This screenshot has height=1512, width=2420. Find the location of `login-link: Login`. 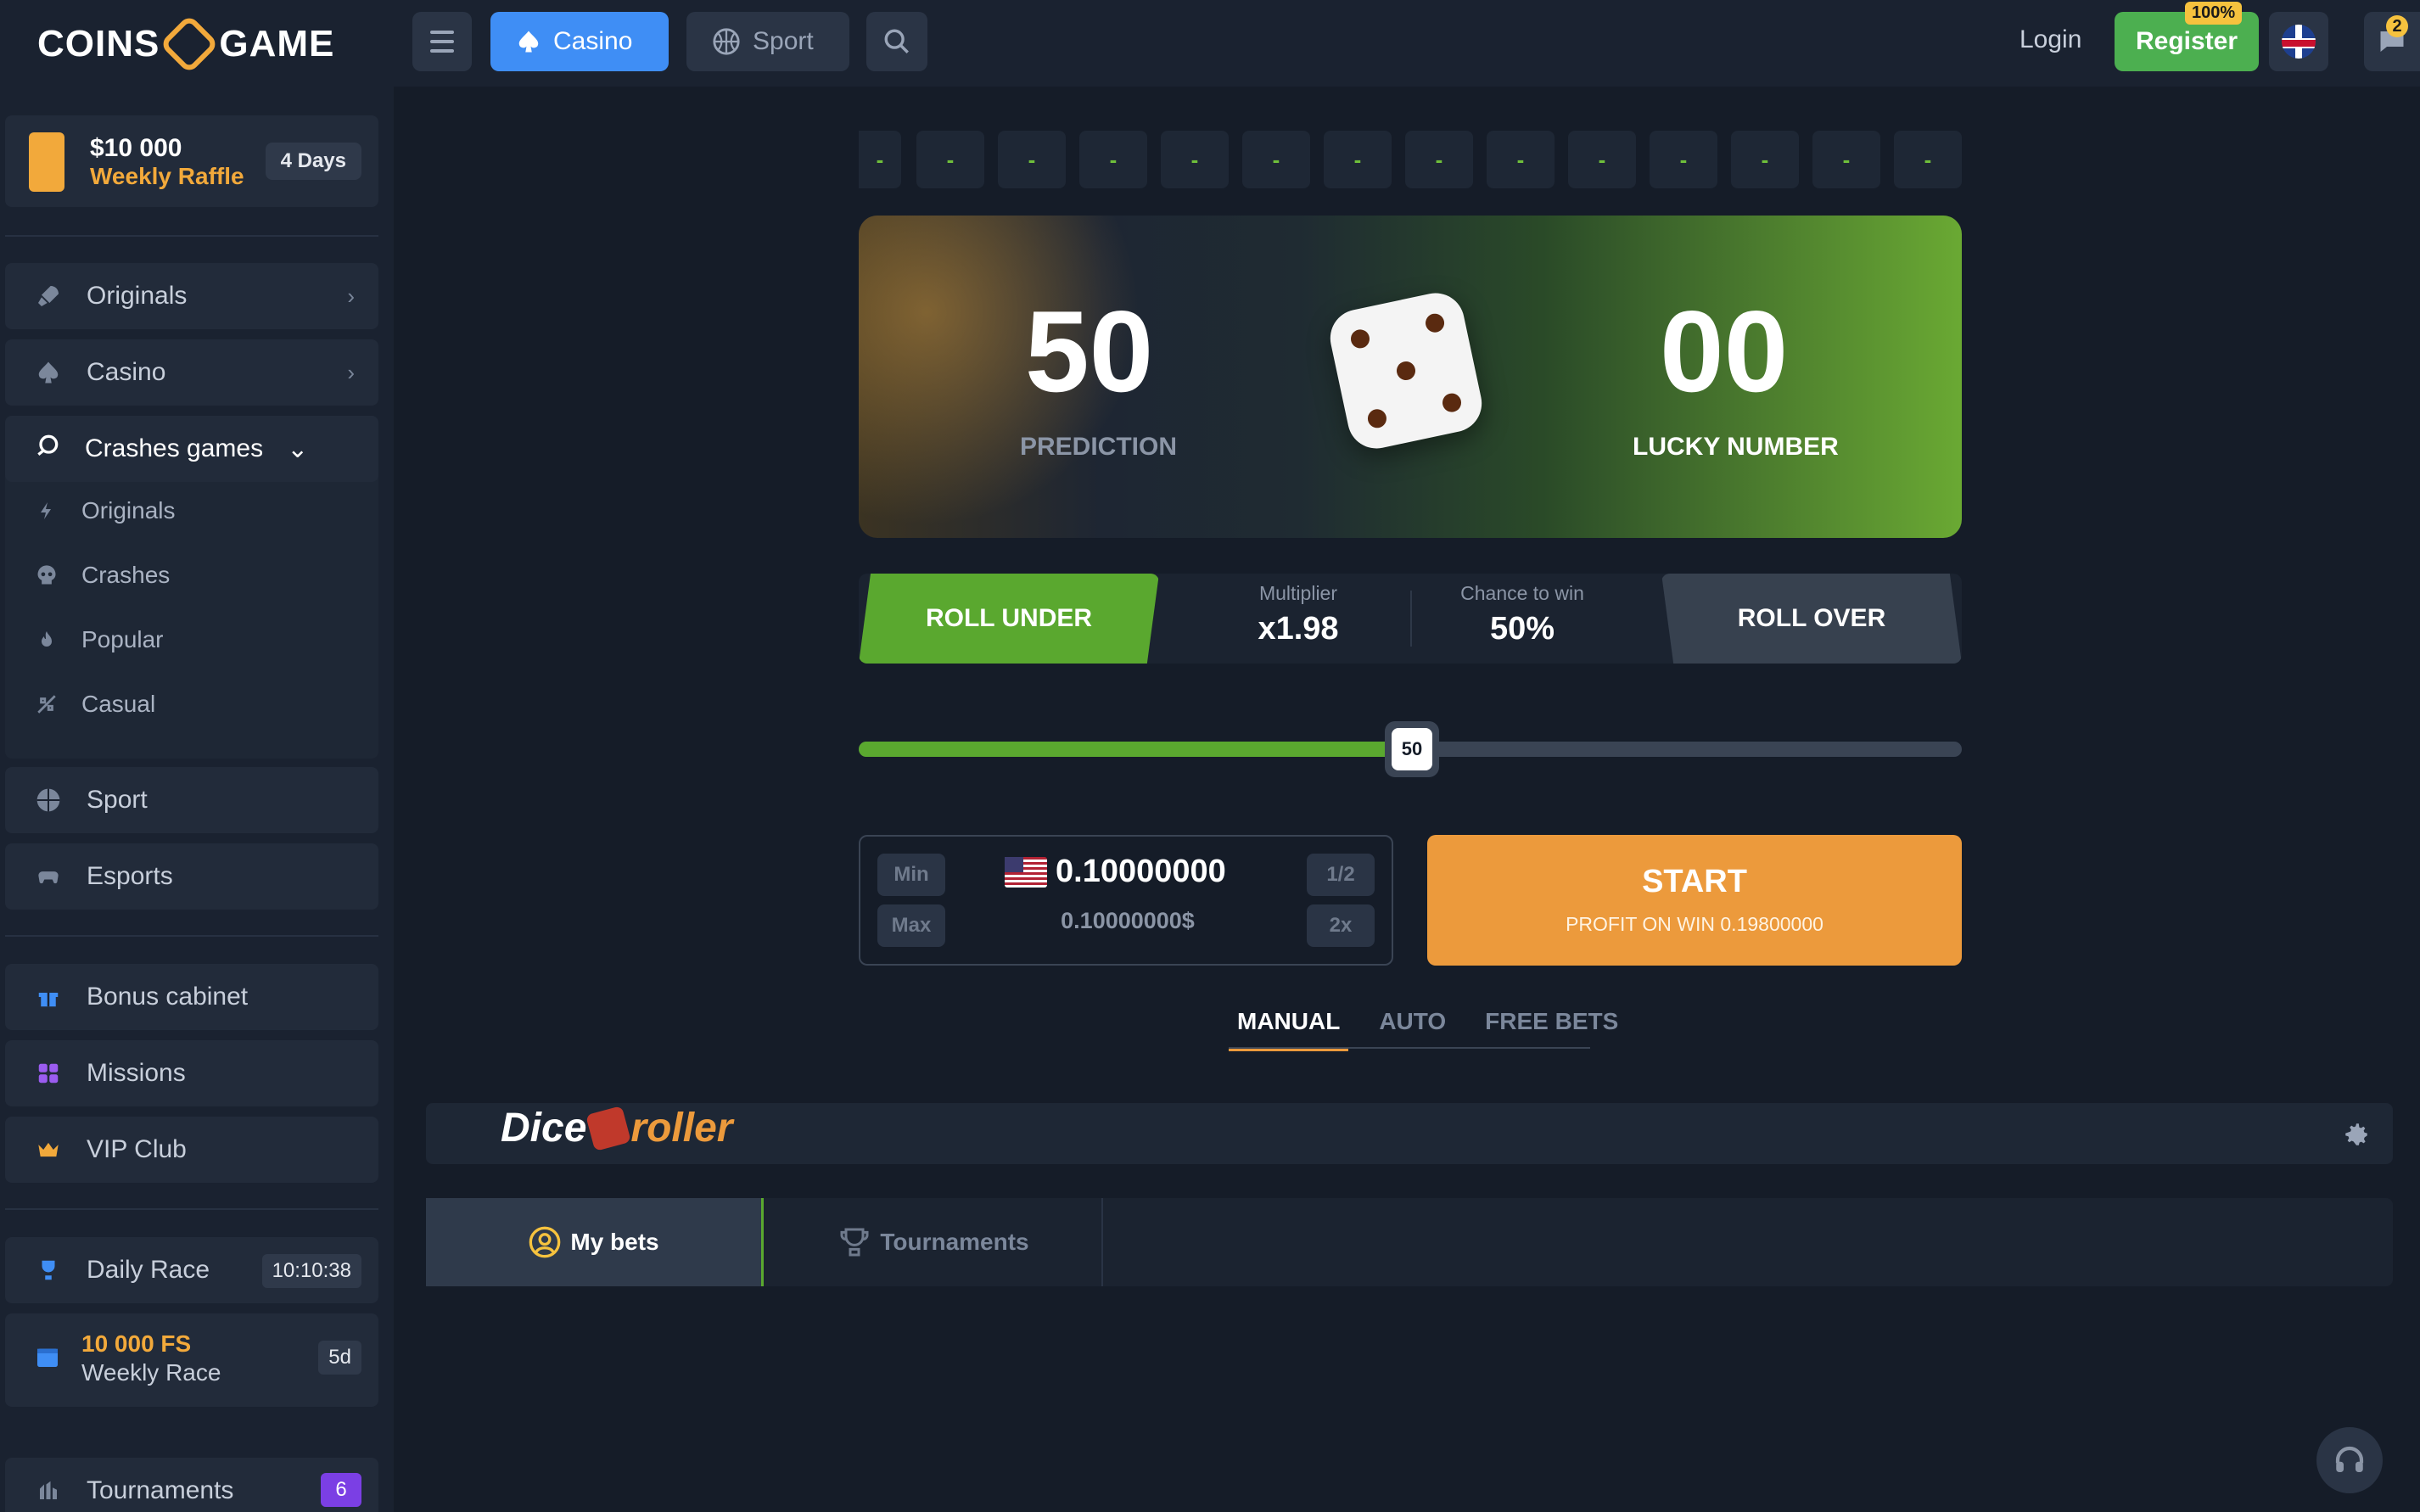

login-link: Login is located at coordinates (2050, 39).